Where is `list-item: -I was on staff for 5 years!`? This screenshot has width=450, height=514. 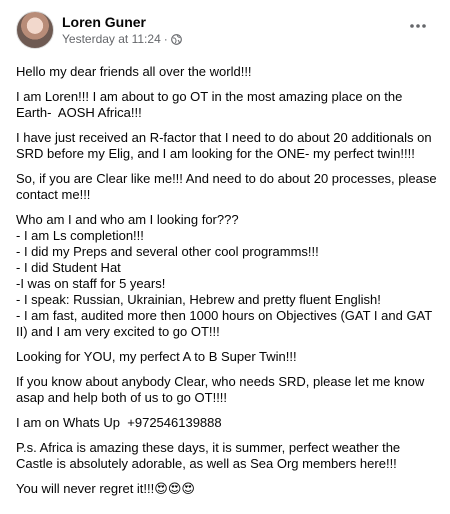 list-item: -I was on staff for 5 years! is located at coordinates (91, 283).